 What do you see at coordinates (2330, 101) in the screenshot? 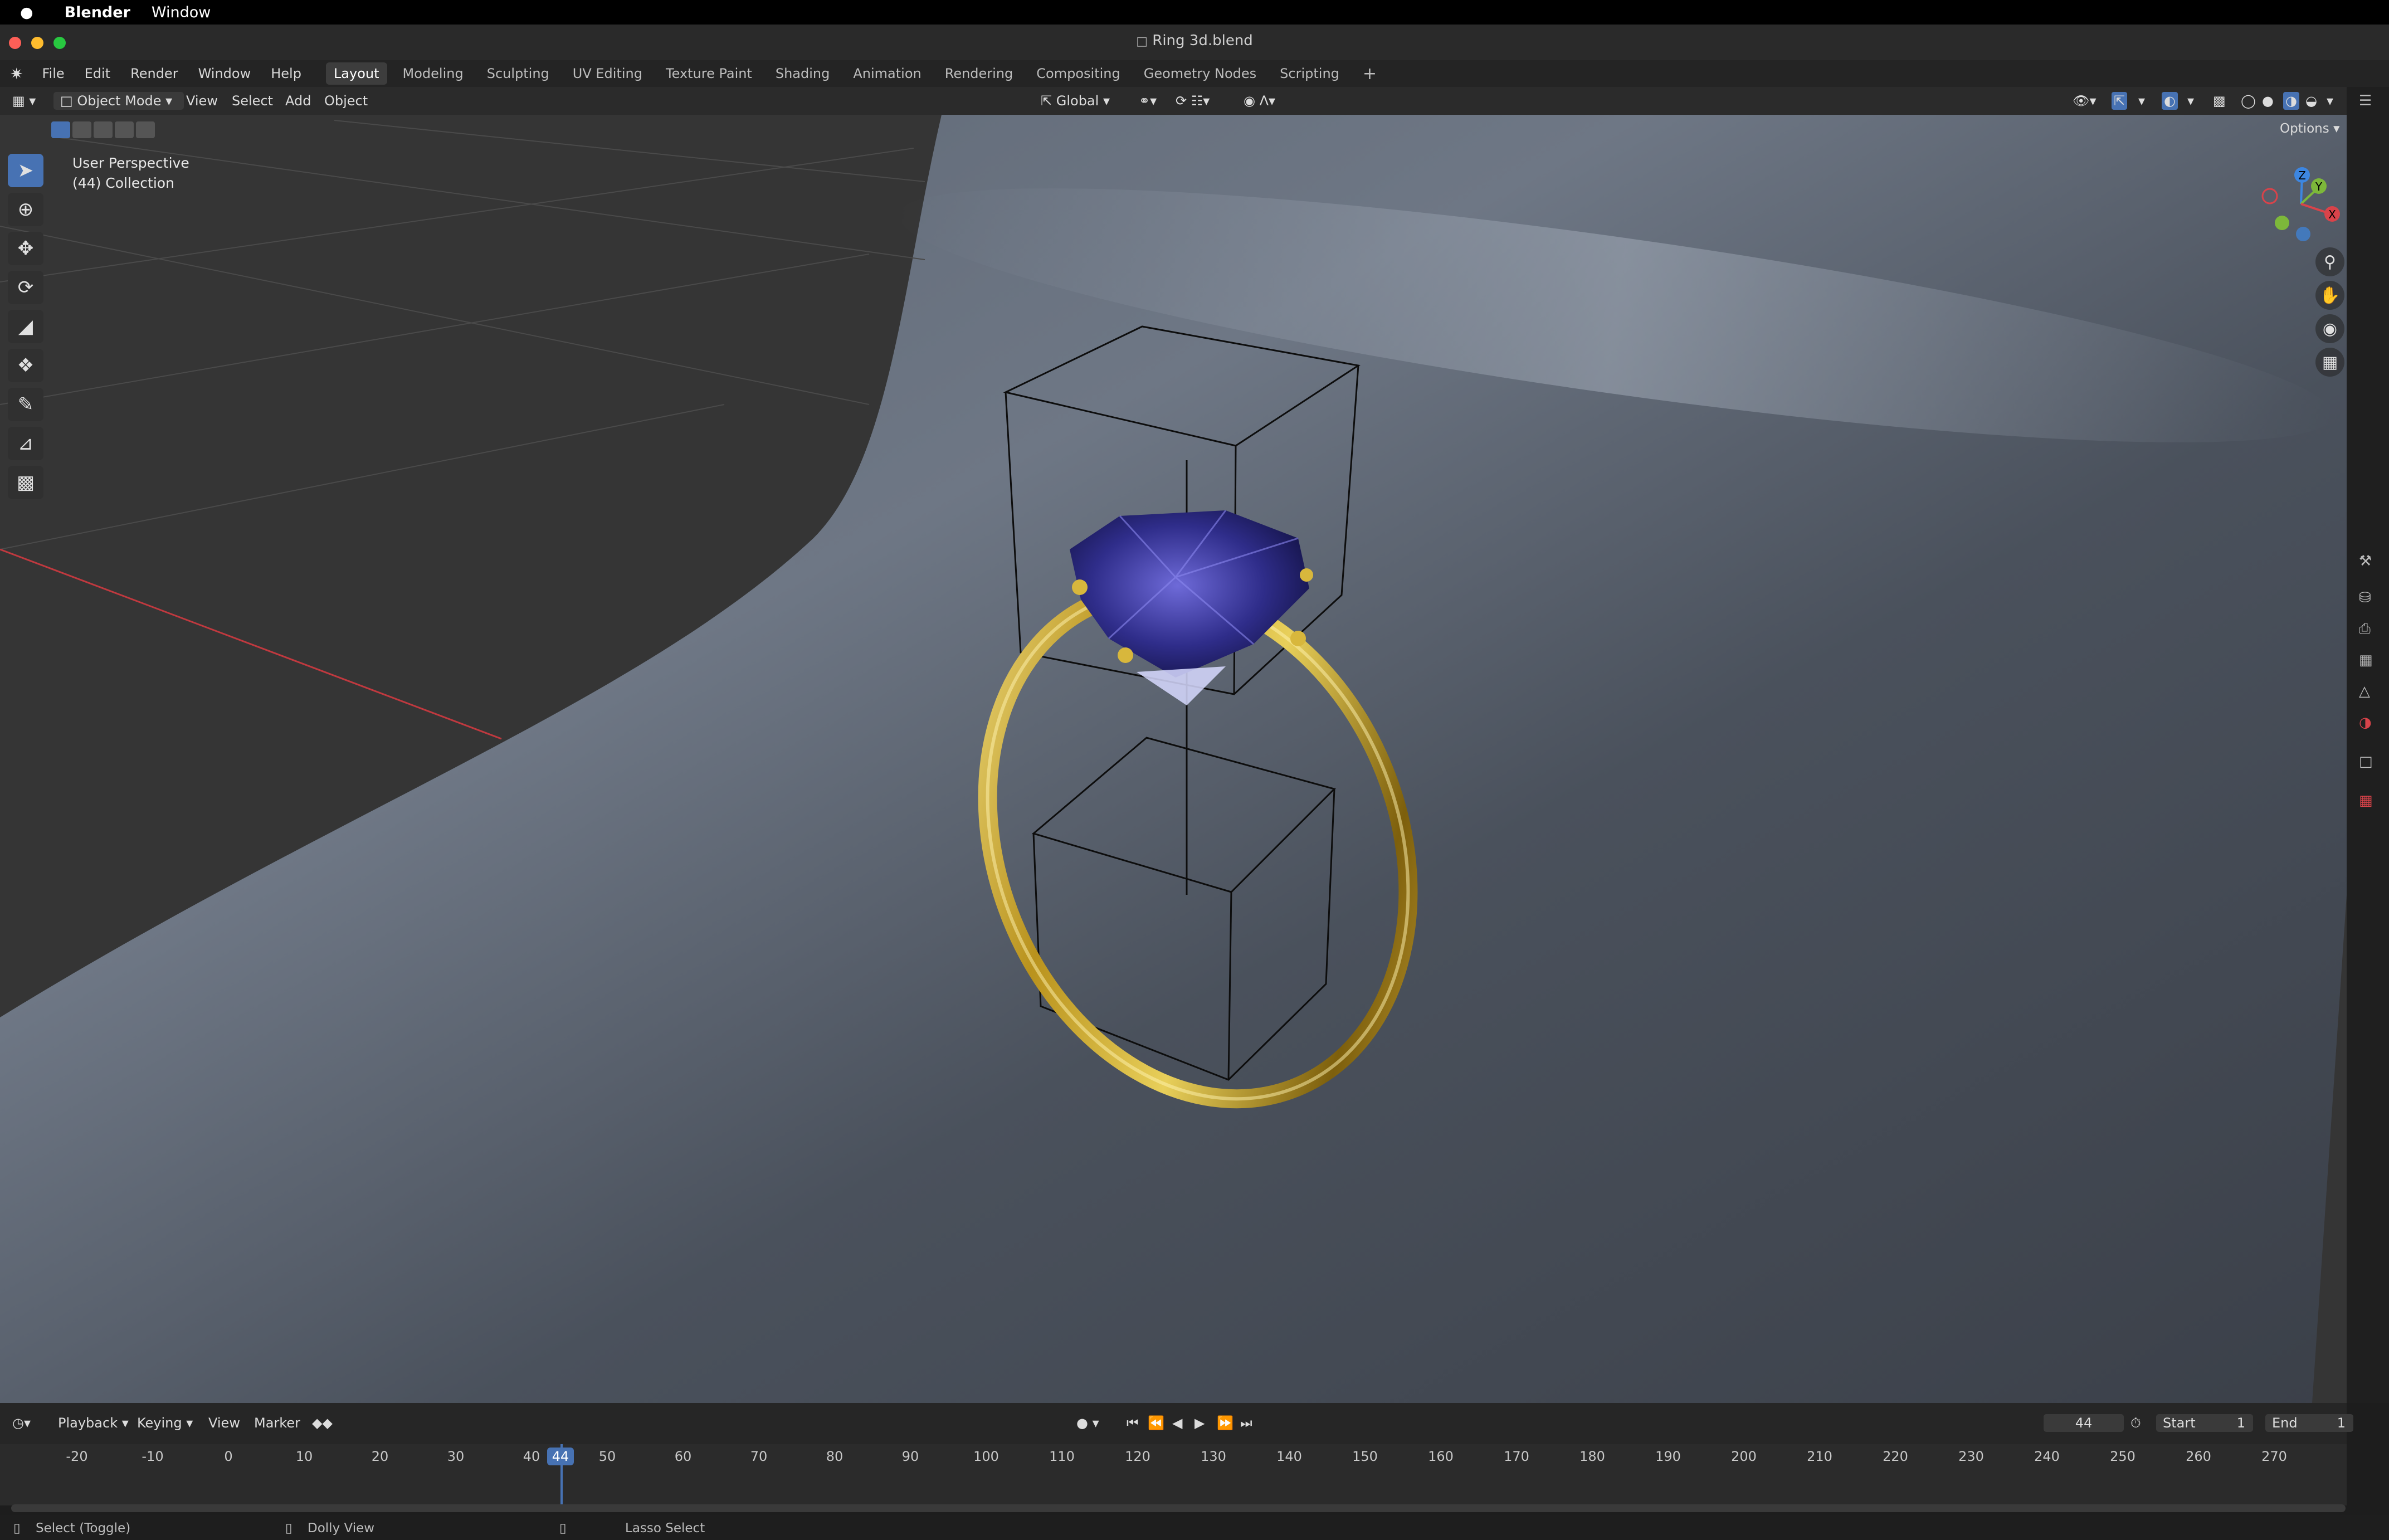
I see `shading-dropdown-icon: ▾` at bounding box center [2330, 101].